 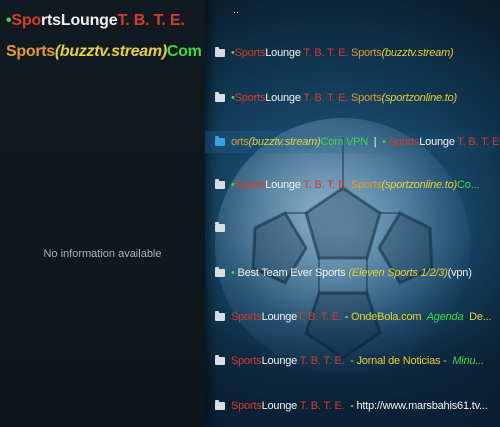 What do you see at coordinates (184, 51) in the screenshot?
I see `label-segment: Com` at bounding box center [184, 51].